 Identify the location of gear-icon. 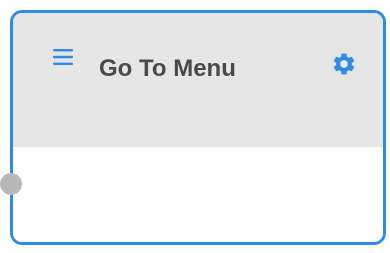
(344, 64).